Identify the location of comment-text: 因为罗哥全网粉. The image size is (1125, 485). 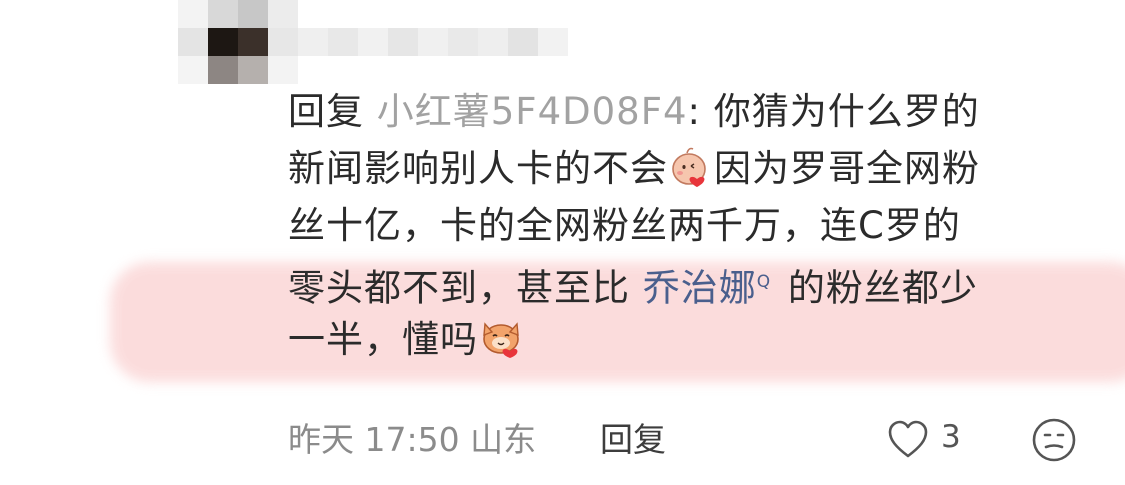
(847, 168).